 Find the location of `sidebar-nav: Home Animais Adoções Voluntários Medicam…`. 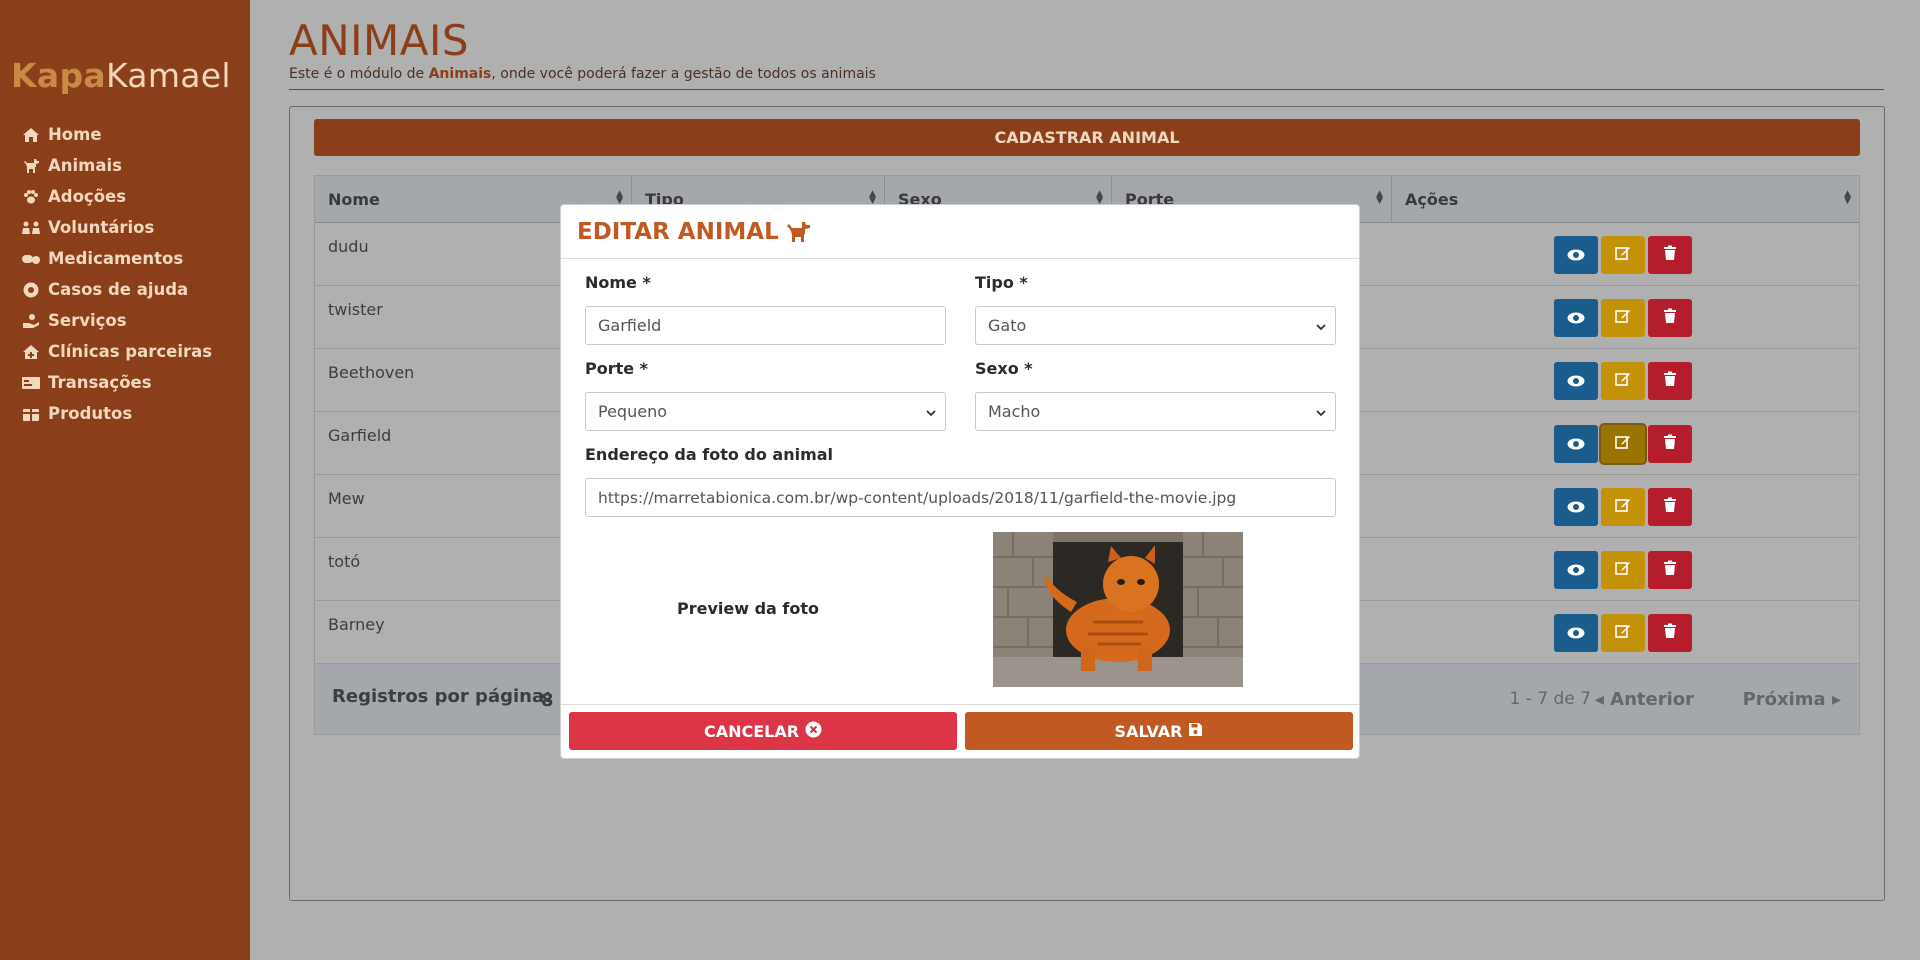

sidebar-nav: Home Animais Adoções Voluntários Medicam… is located at coordinates (116, 274).